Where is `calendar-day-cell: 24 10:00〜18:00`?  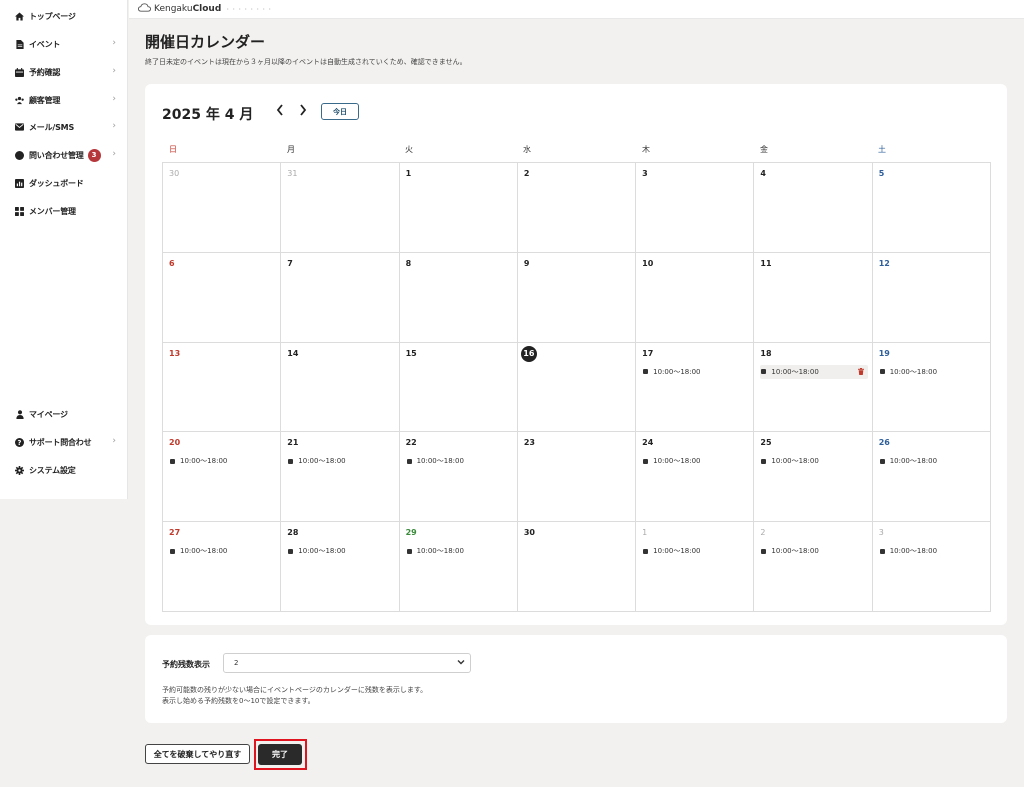
calendar-day-cell: 24 10:00〜18:00 is located at coordinates (695, 477).